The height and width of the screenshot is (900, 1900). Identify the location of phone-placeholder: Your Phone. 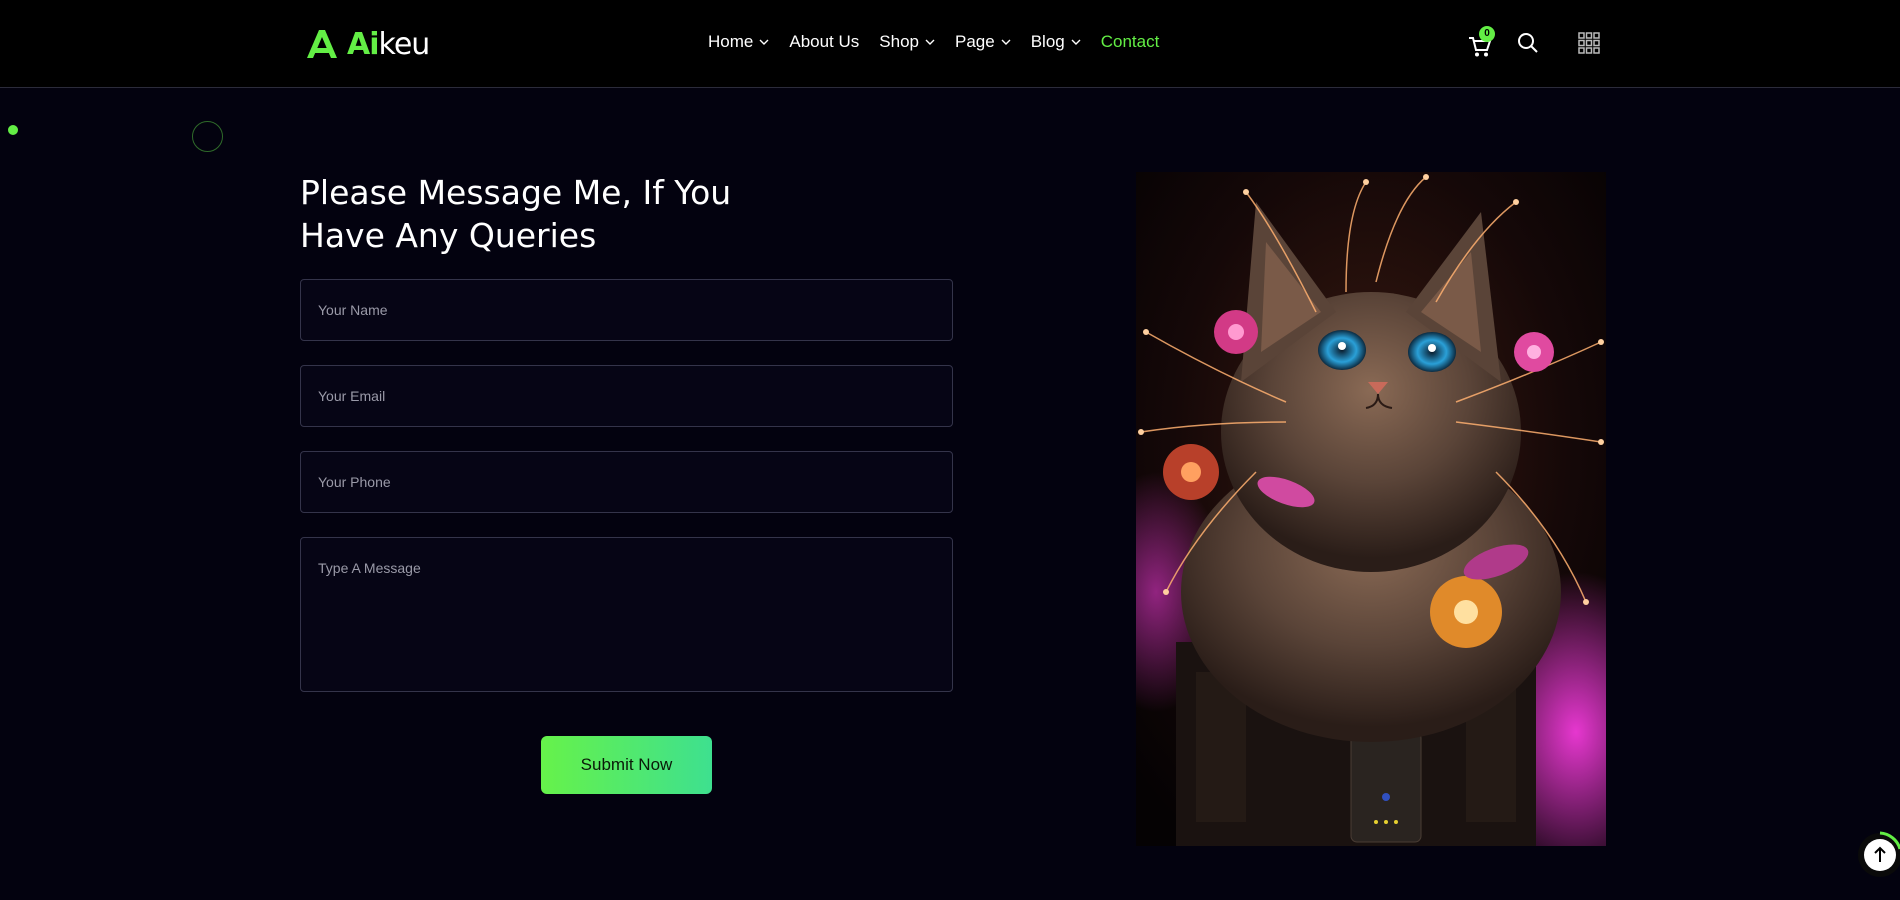
(354, 482).